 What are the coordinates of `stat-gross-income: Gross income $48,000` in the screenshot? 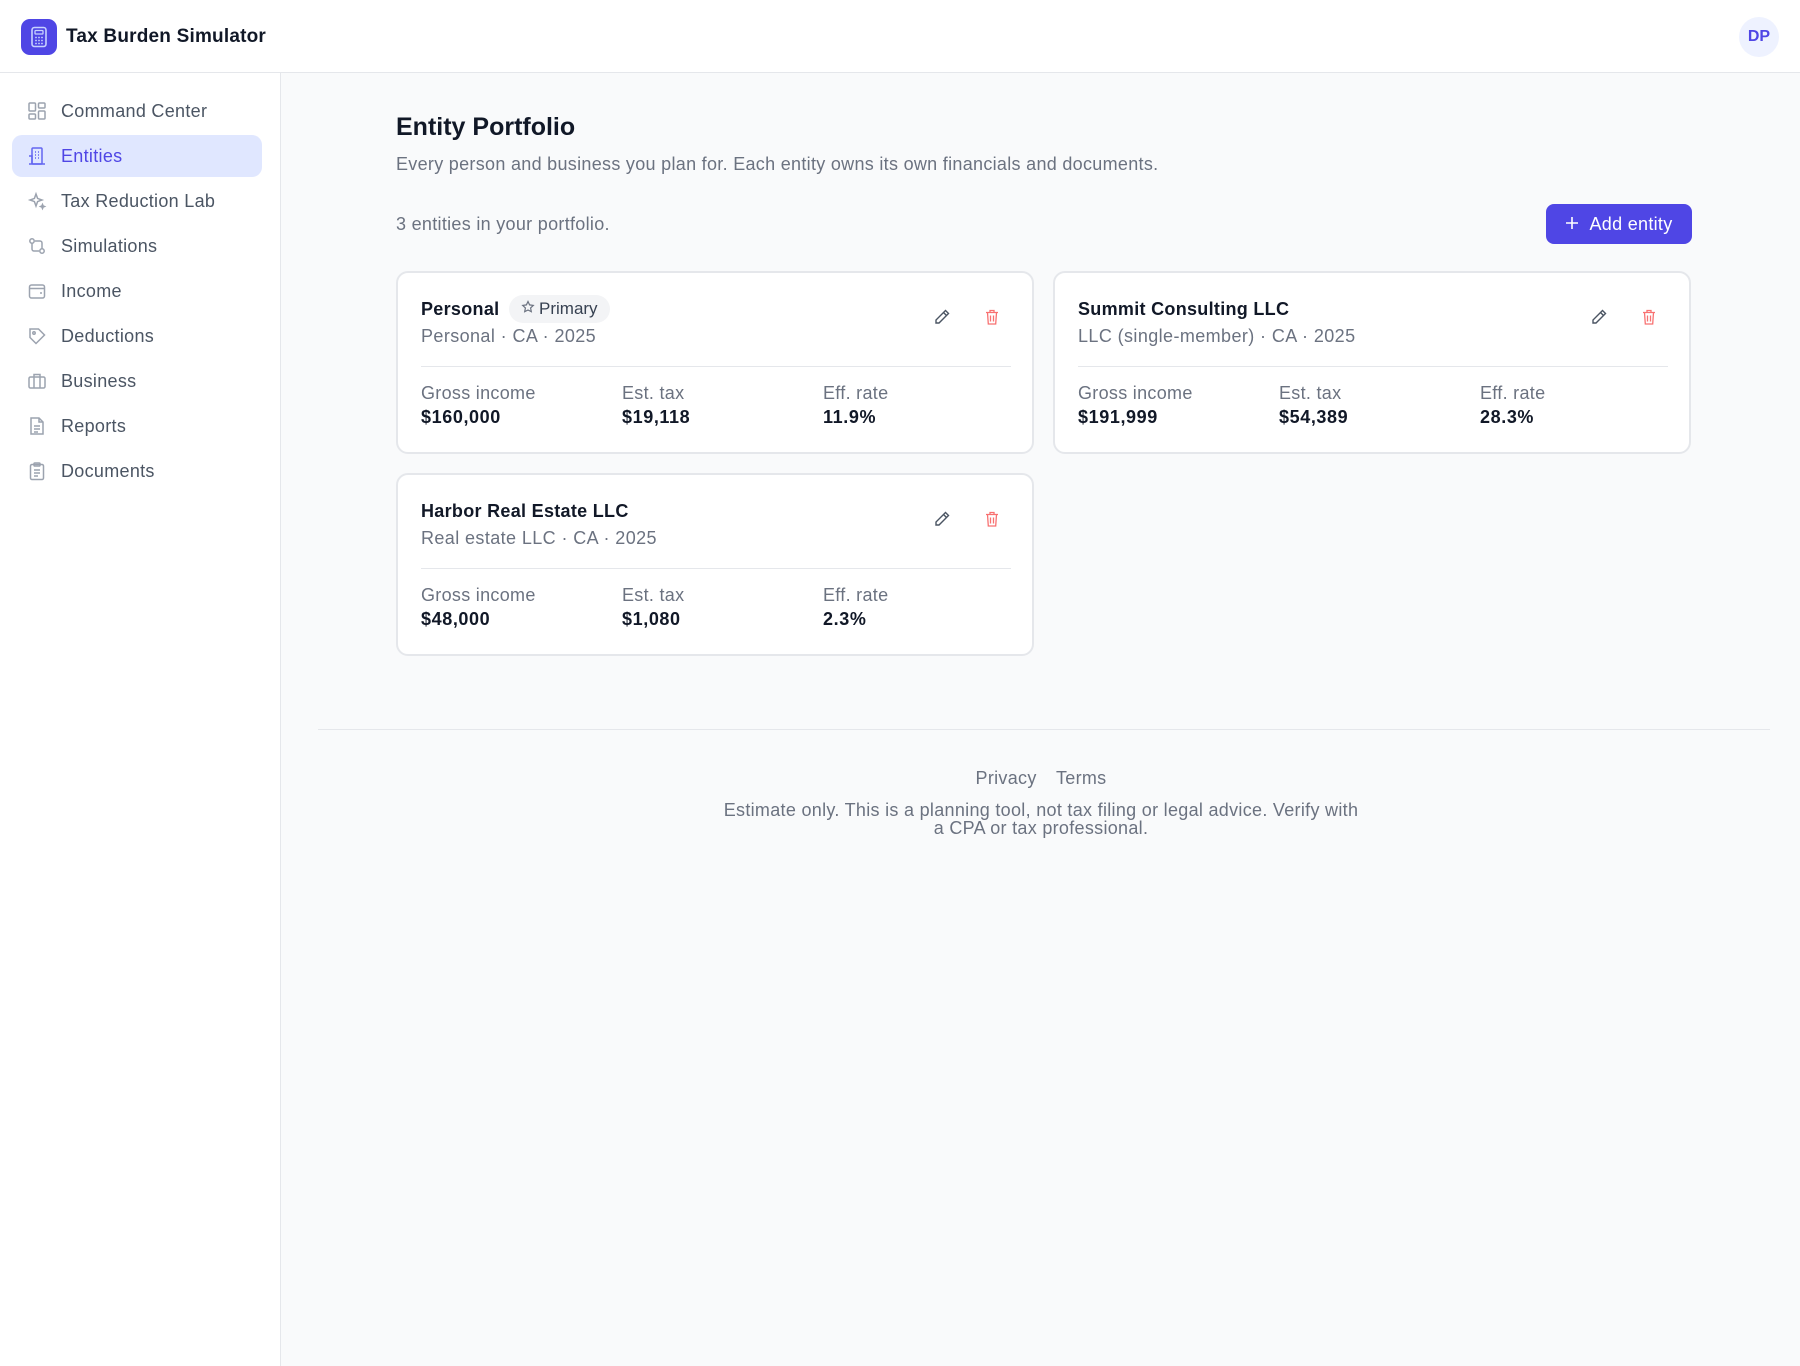 It's located at (478, 607).